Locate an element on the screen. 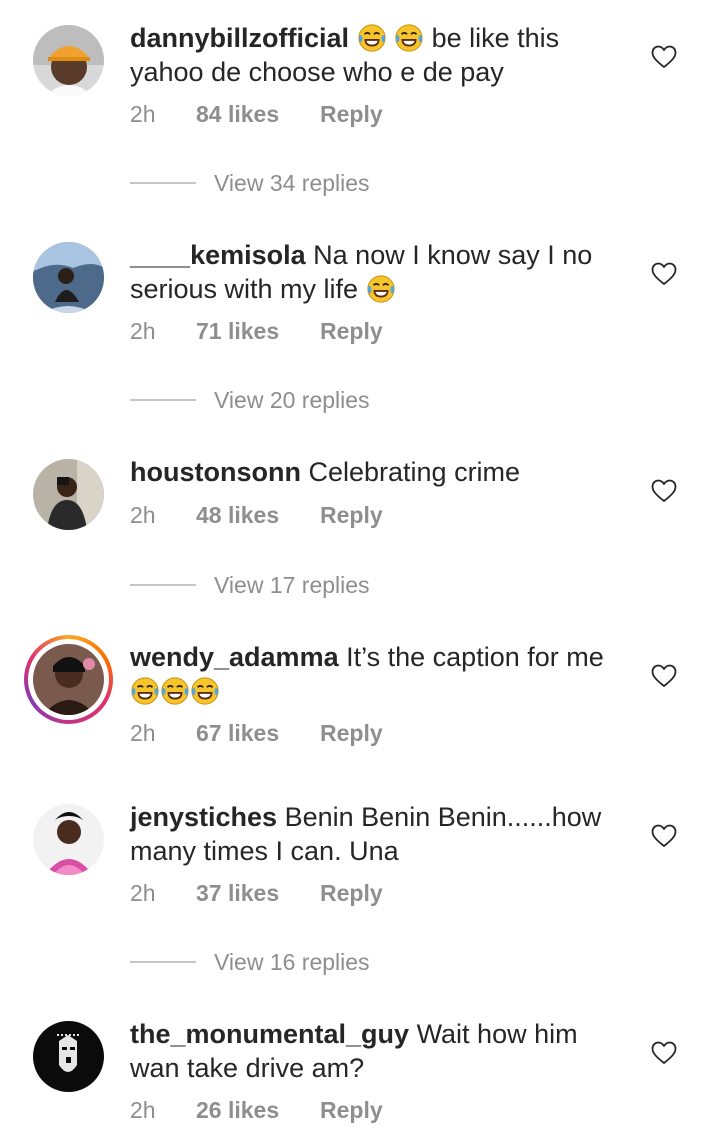 Image resolution: width=720 pixels, height=1144 pixels. likes-count: 37 likes is located at coordinates (237, 893).